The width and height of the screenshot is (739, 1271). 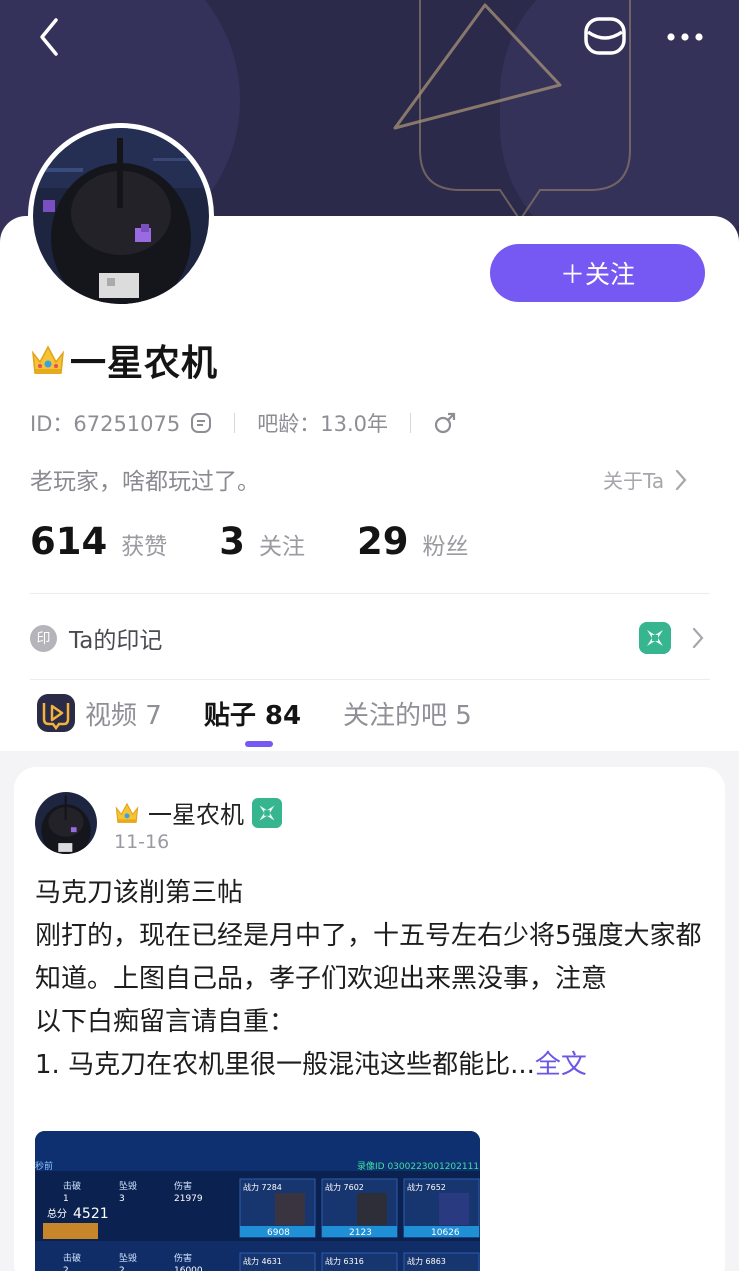 What do you see at coordinates (165, 1022) in the screenshot?
I see `post-body-line: 以下白痴留言请自重：` at bounding box center [165, 1022].